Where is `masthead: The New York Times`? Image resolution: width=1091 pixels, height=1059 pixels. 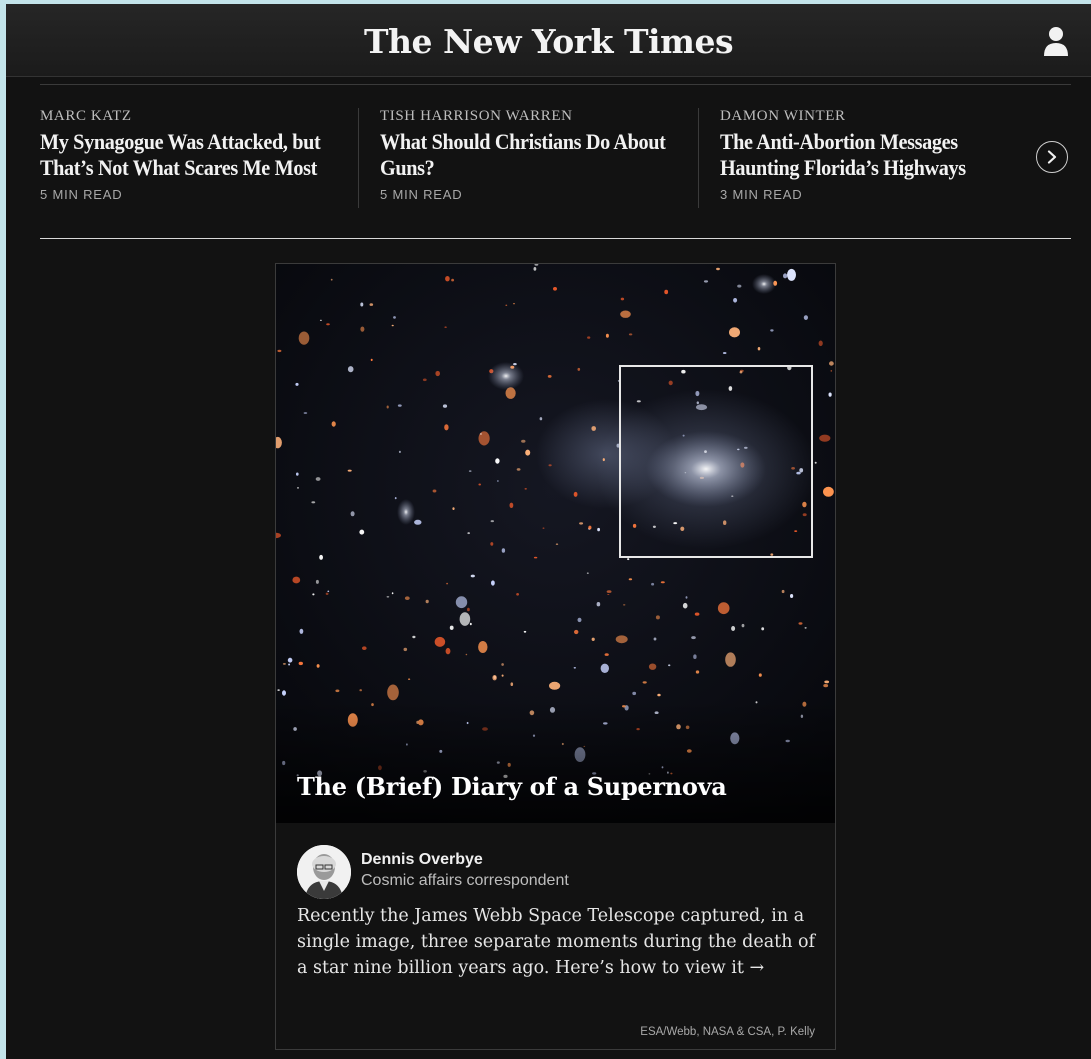
masthead: The New York Times is located at coordinates (548, 40).